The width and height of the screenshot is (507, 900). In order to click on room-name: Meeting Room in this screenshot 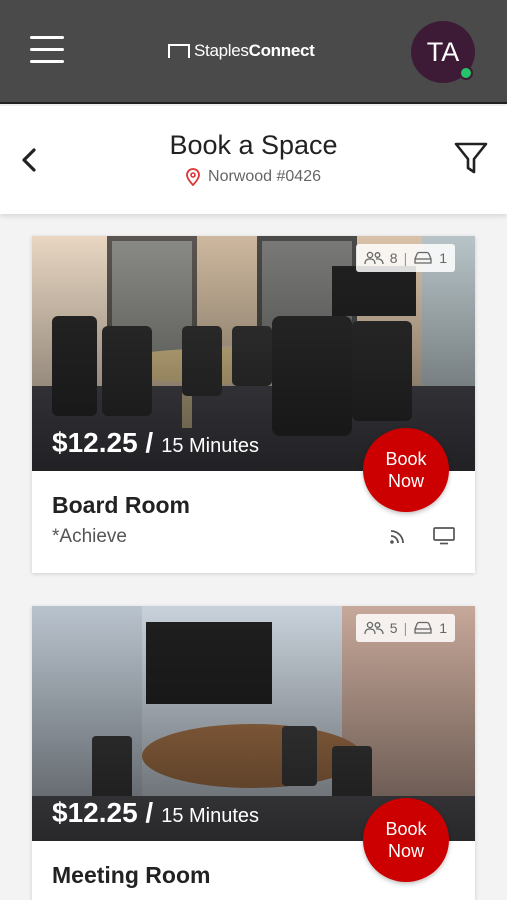, I will do `click(131, 875)`.